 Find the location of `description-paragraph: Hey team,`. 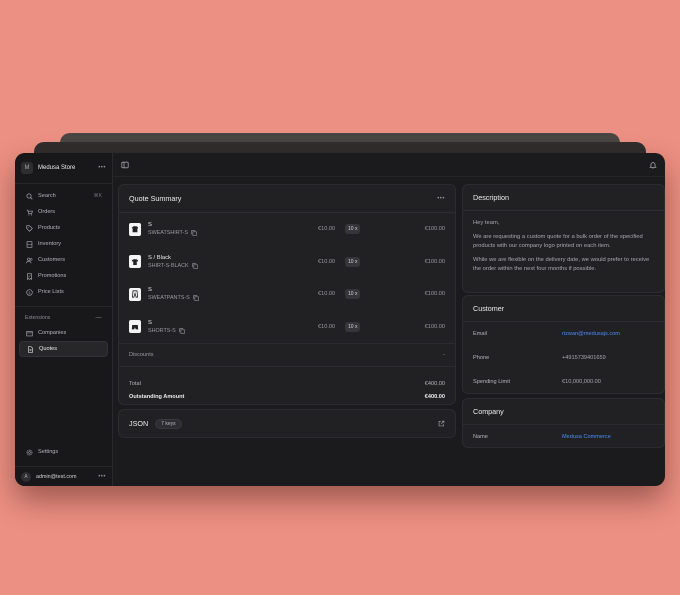

description-paragraph: Hey team, is located at coordinates (486, 223).